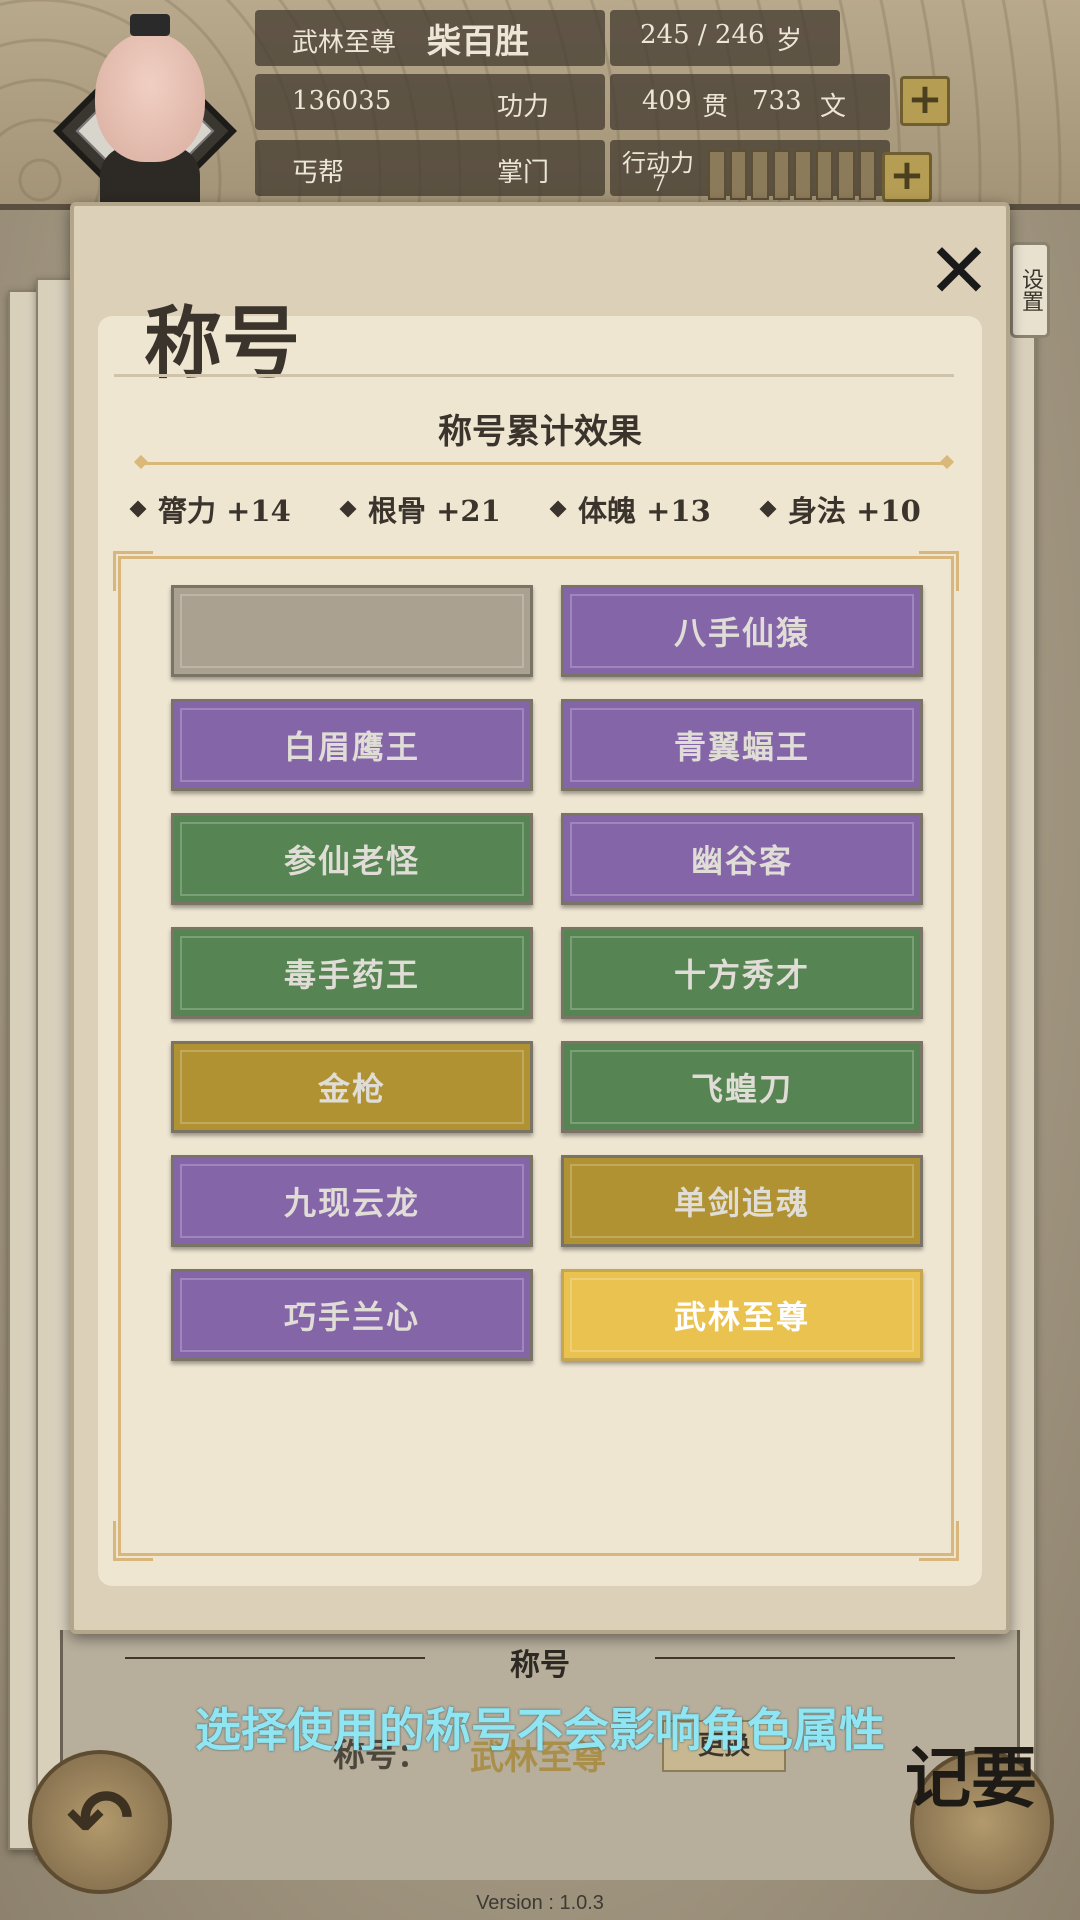 The height and width of the screenshot is (1920, 1080). What do you see at coordinates (742, 745) in the screenshot?
I see `title-button: 青翼蝠王` at bounding box center [742, 745].